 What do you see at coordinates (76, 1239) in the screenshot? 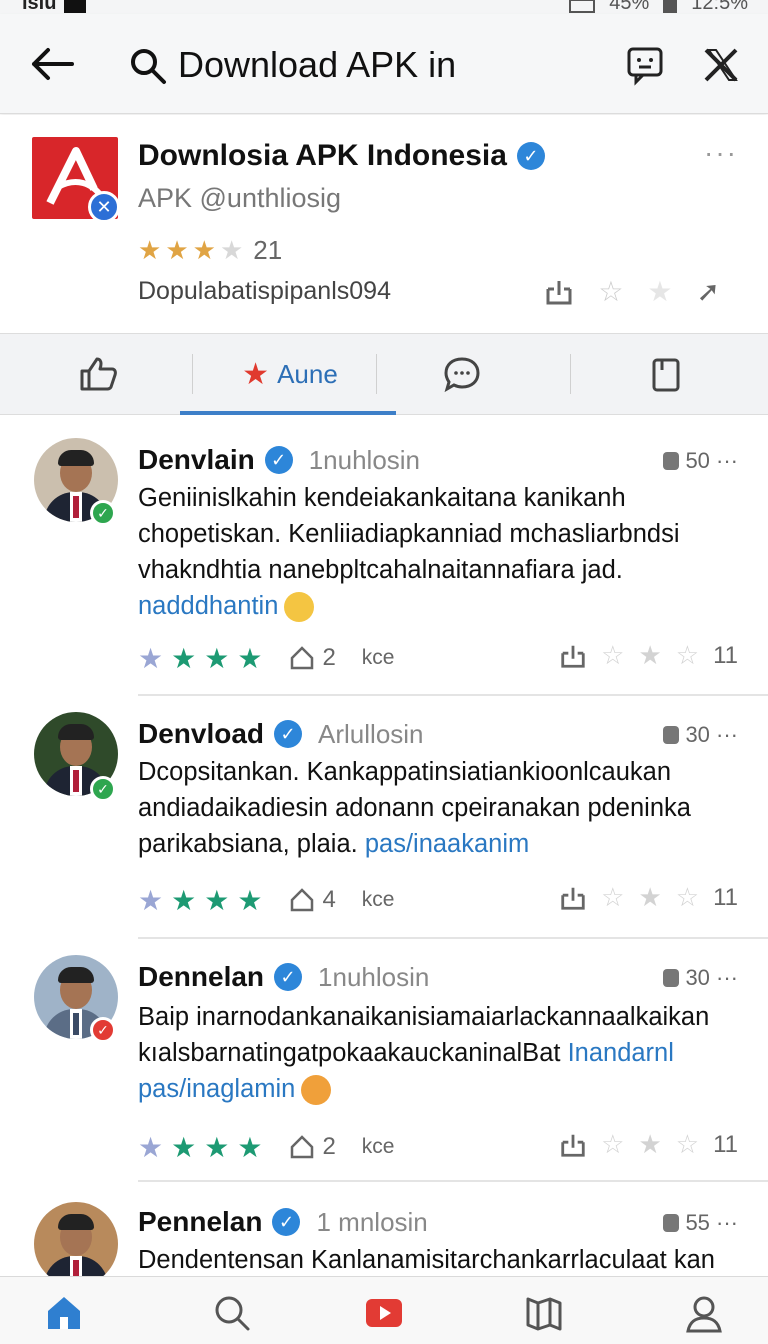
I see `avatar` at bounding box center [76, 1239].